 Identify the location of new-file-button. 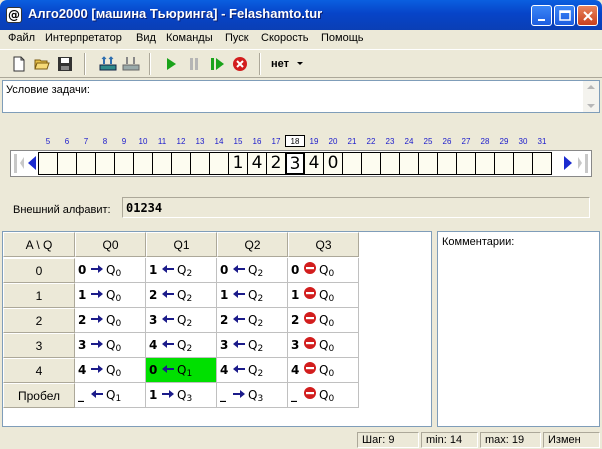
(19, 64).